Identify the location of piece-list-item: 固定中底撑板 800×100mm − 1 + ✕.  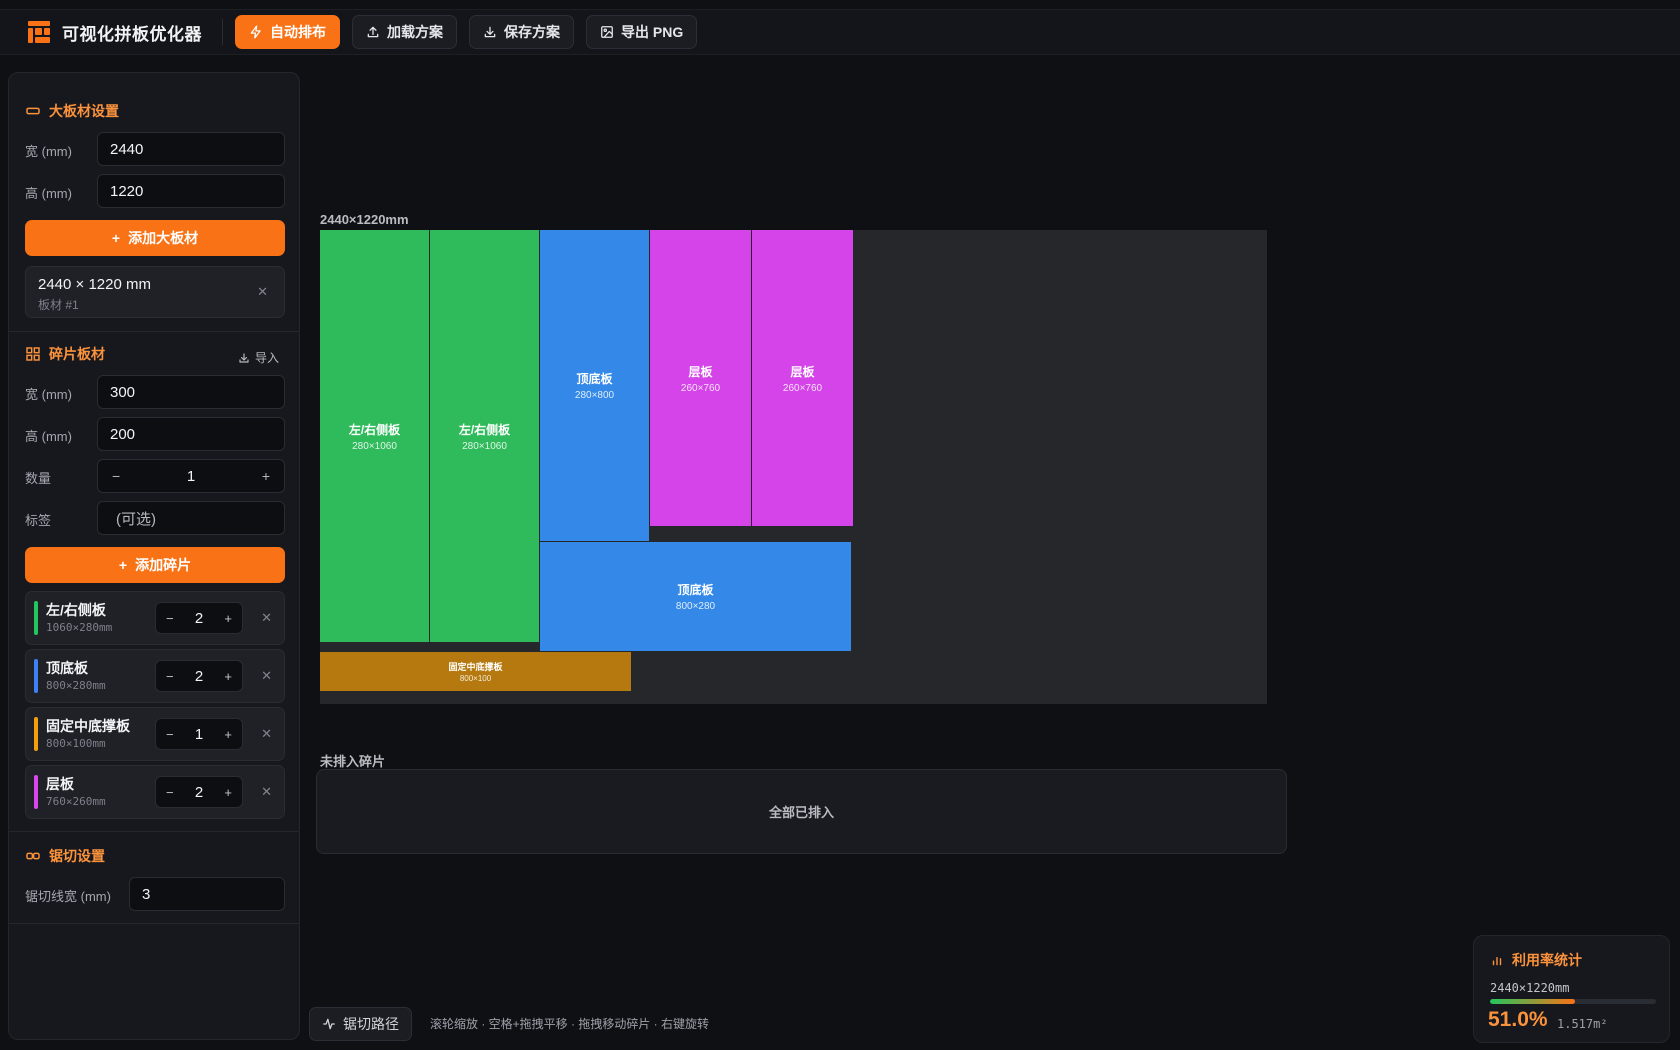
(155, 734).